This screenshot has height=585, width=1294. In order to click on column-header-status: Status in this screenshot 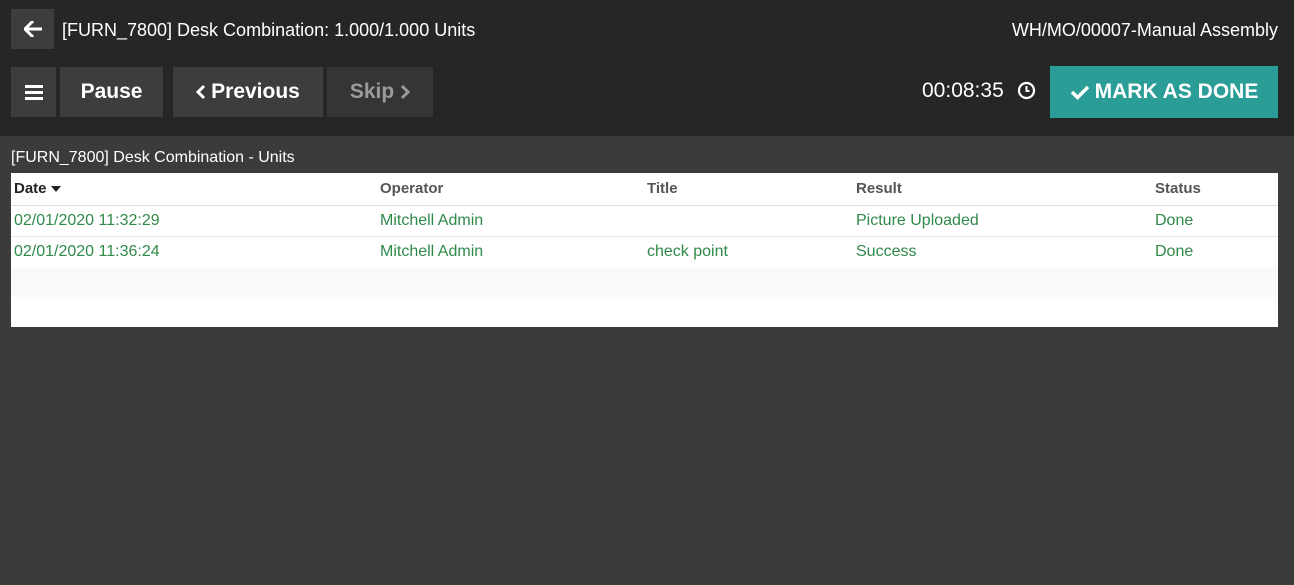, I will do `click(1178, 188)`.